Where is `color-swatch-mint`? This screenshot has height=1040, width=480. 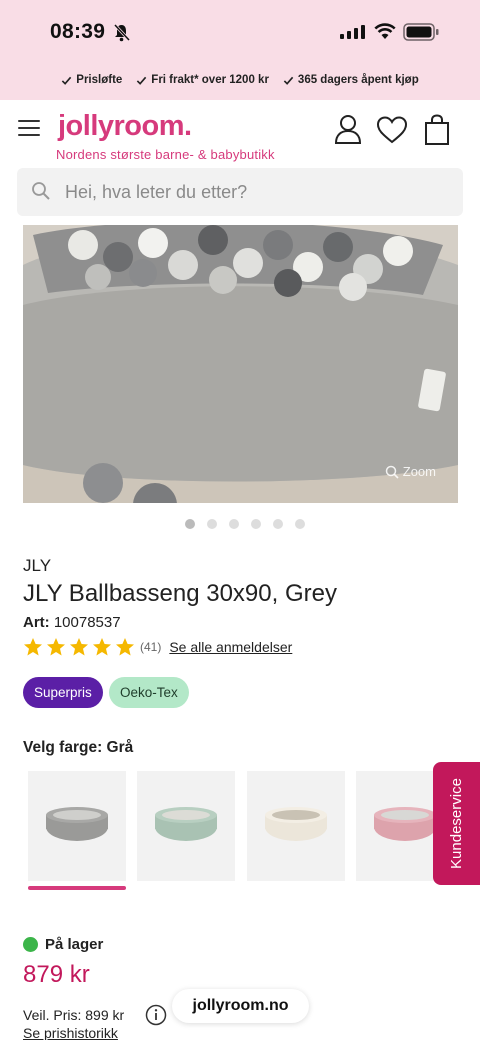
color-swatch-mint is located at coordinates (186, 826).